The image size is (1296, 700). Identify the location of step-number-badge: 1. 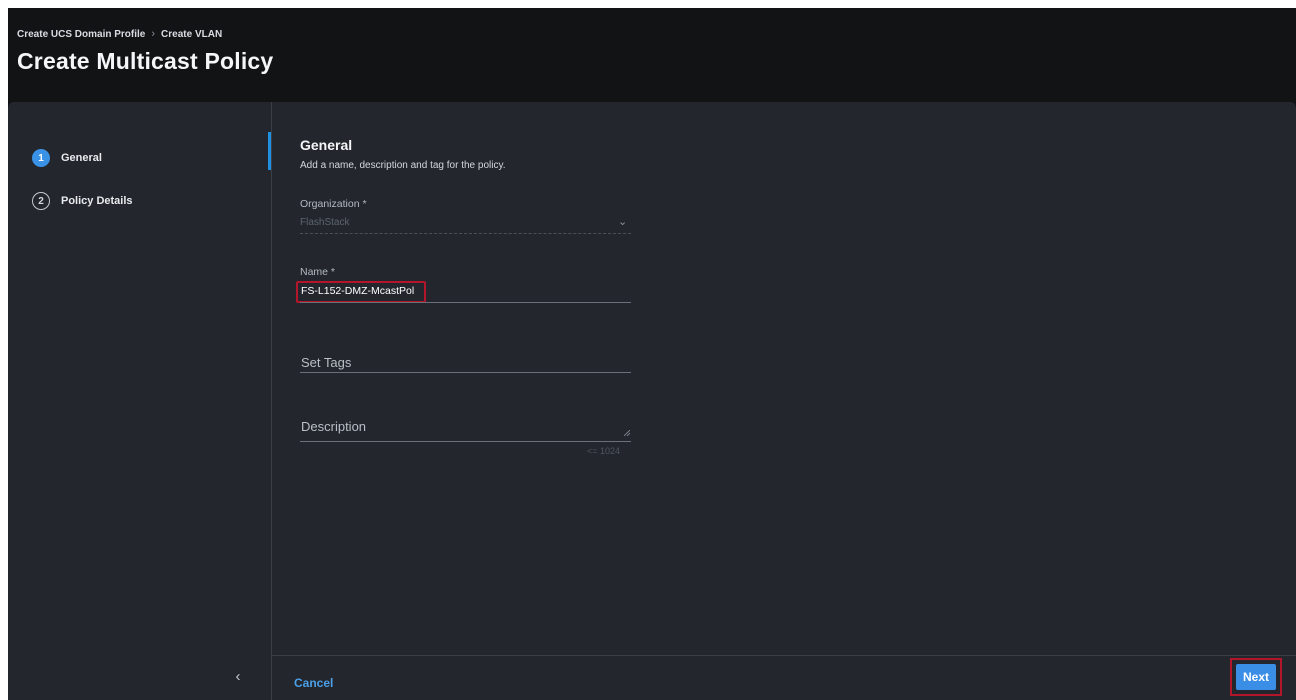
(41, 158).